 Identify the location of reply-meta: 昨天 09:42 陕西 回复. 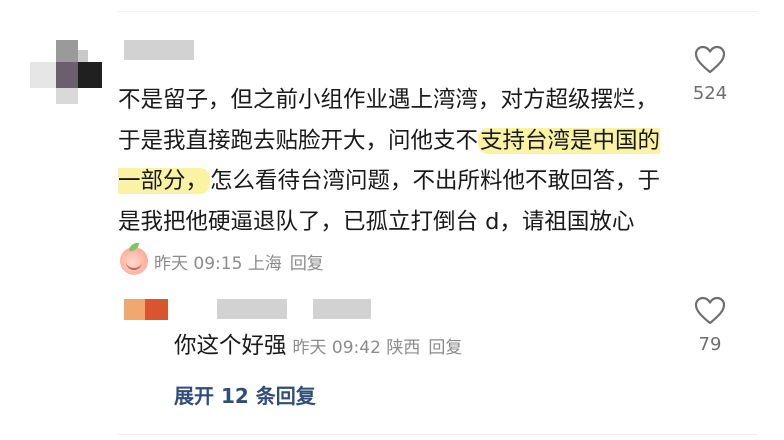
(378, 348).